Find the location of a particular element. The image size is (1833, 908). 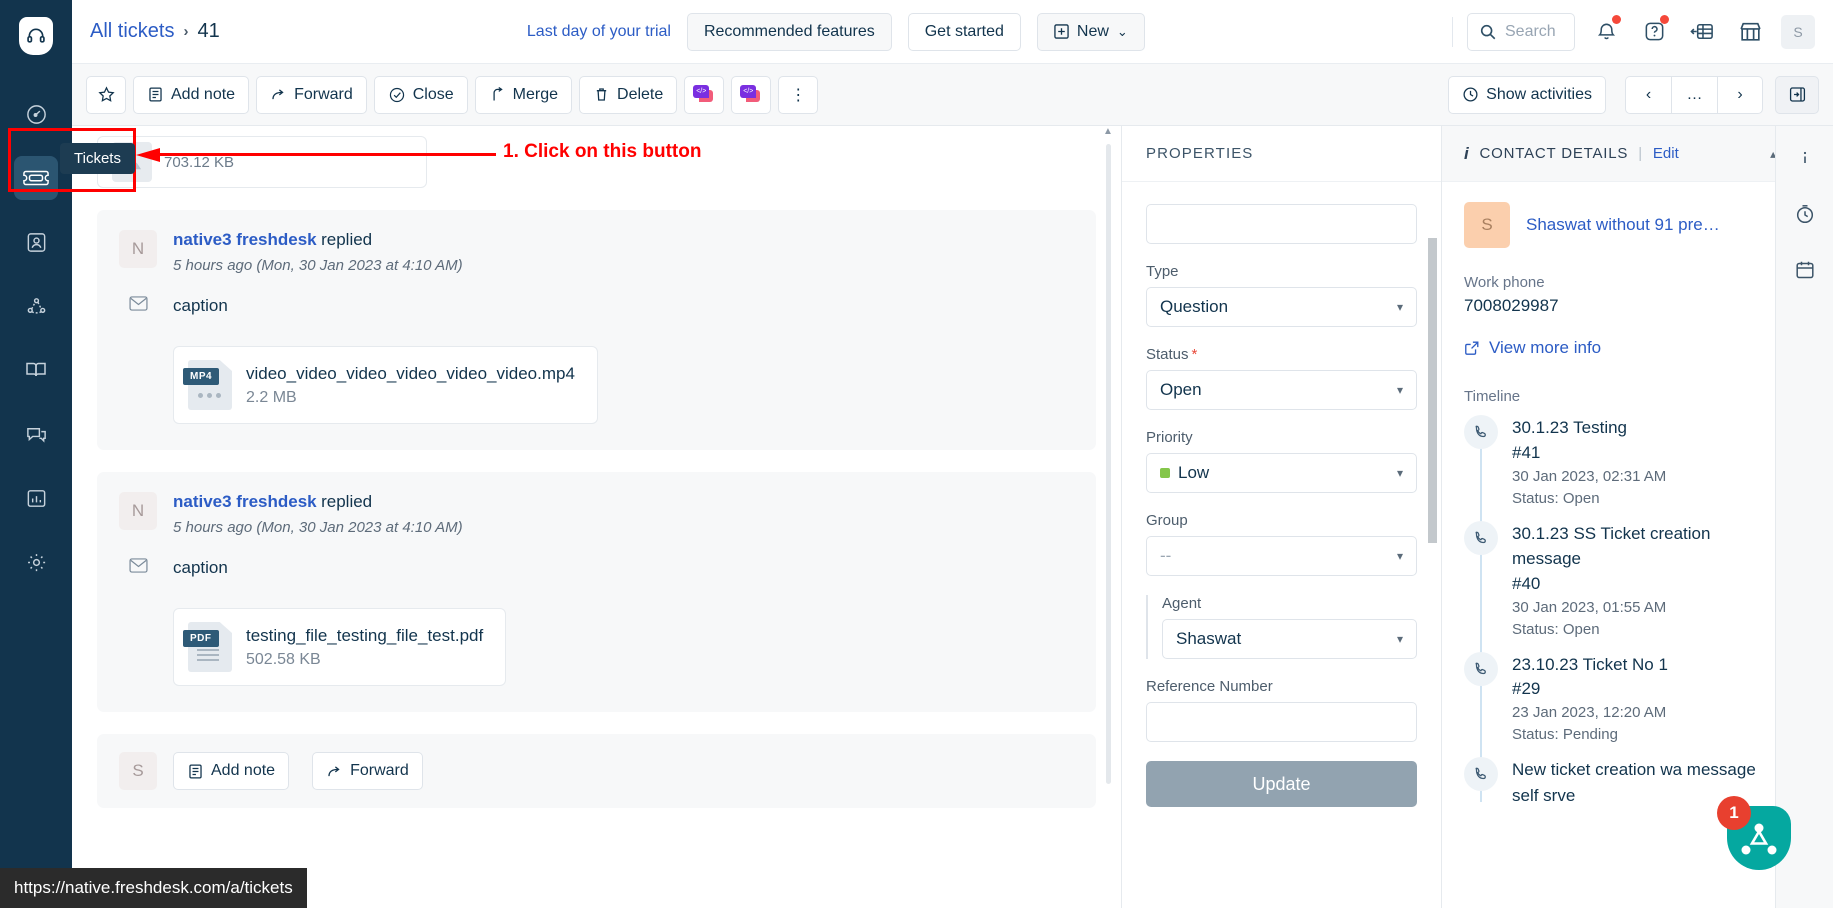

add-note-button: Add note is located at coordinates (191, 94).